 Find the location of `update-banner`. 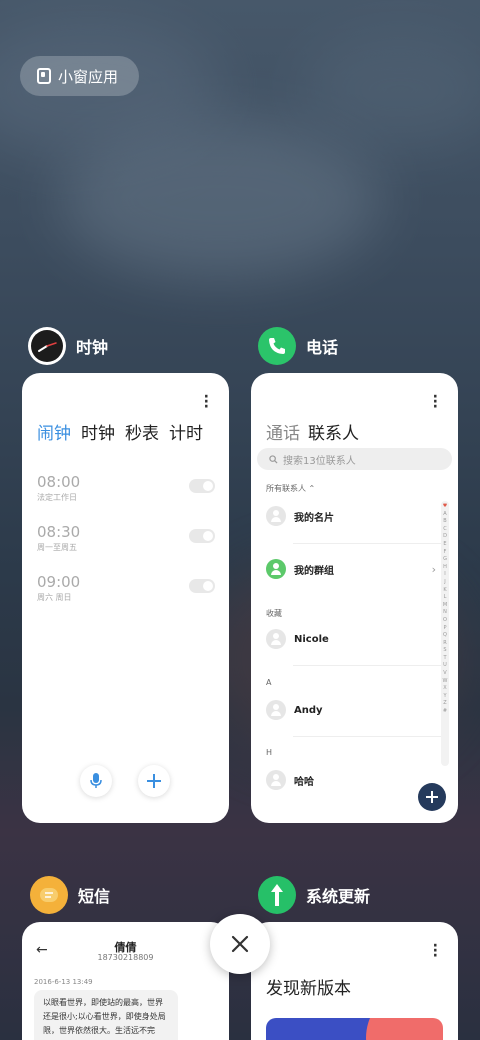

update-banner is located at coordinates (354, 1029).